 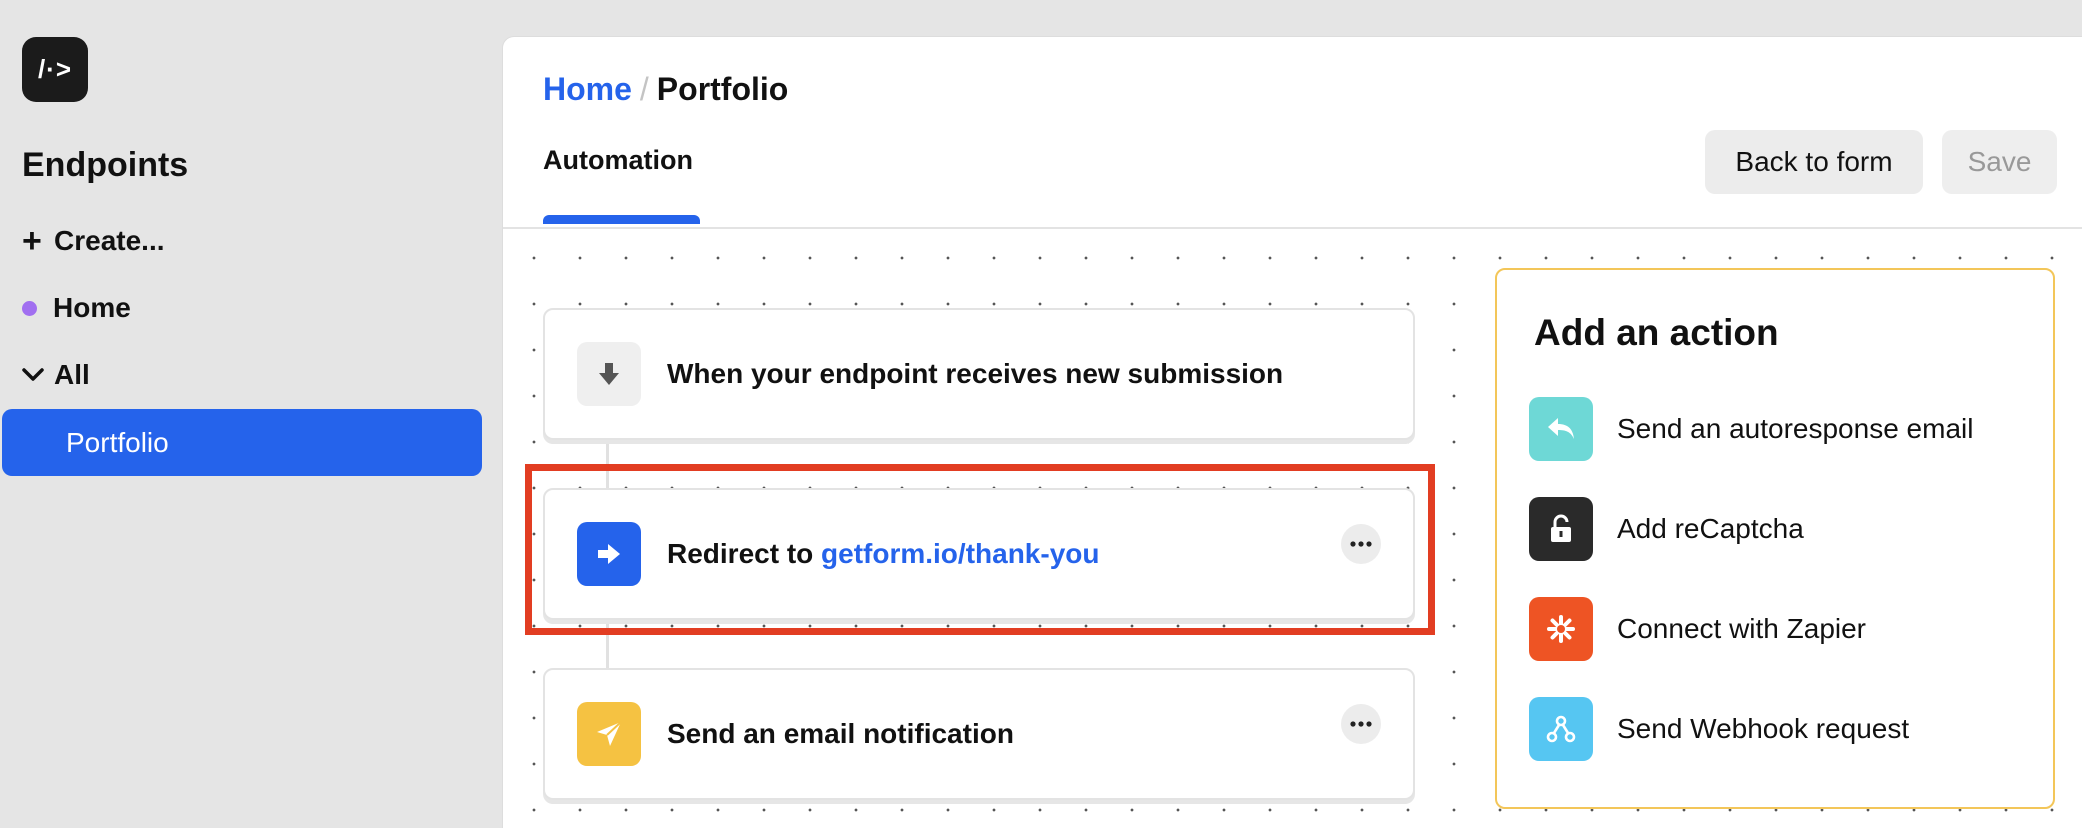 What do you see at coordinates (840, 733) in the screenshot?
I see `email-text: Send an email notification` at bounding box center [840, 733].